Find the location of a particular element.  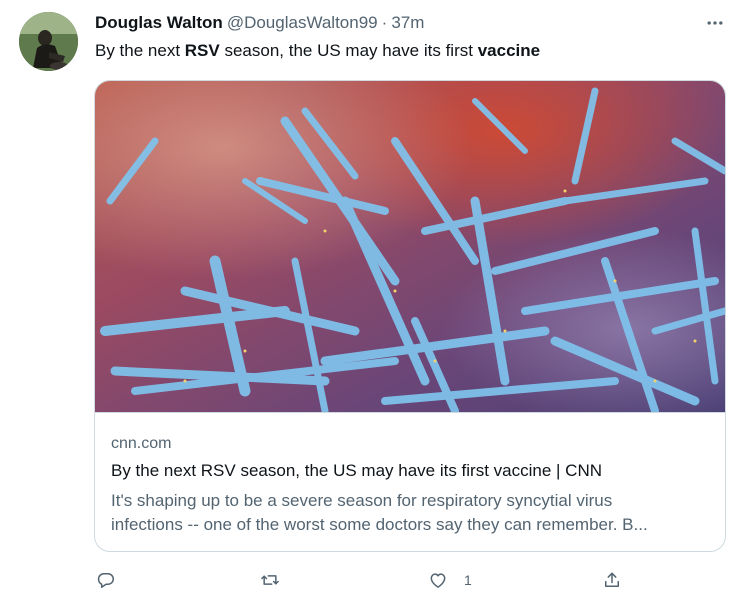

more-icon is located at coordinates (715, 23).